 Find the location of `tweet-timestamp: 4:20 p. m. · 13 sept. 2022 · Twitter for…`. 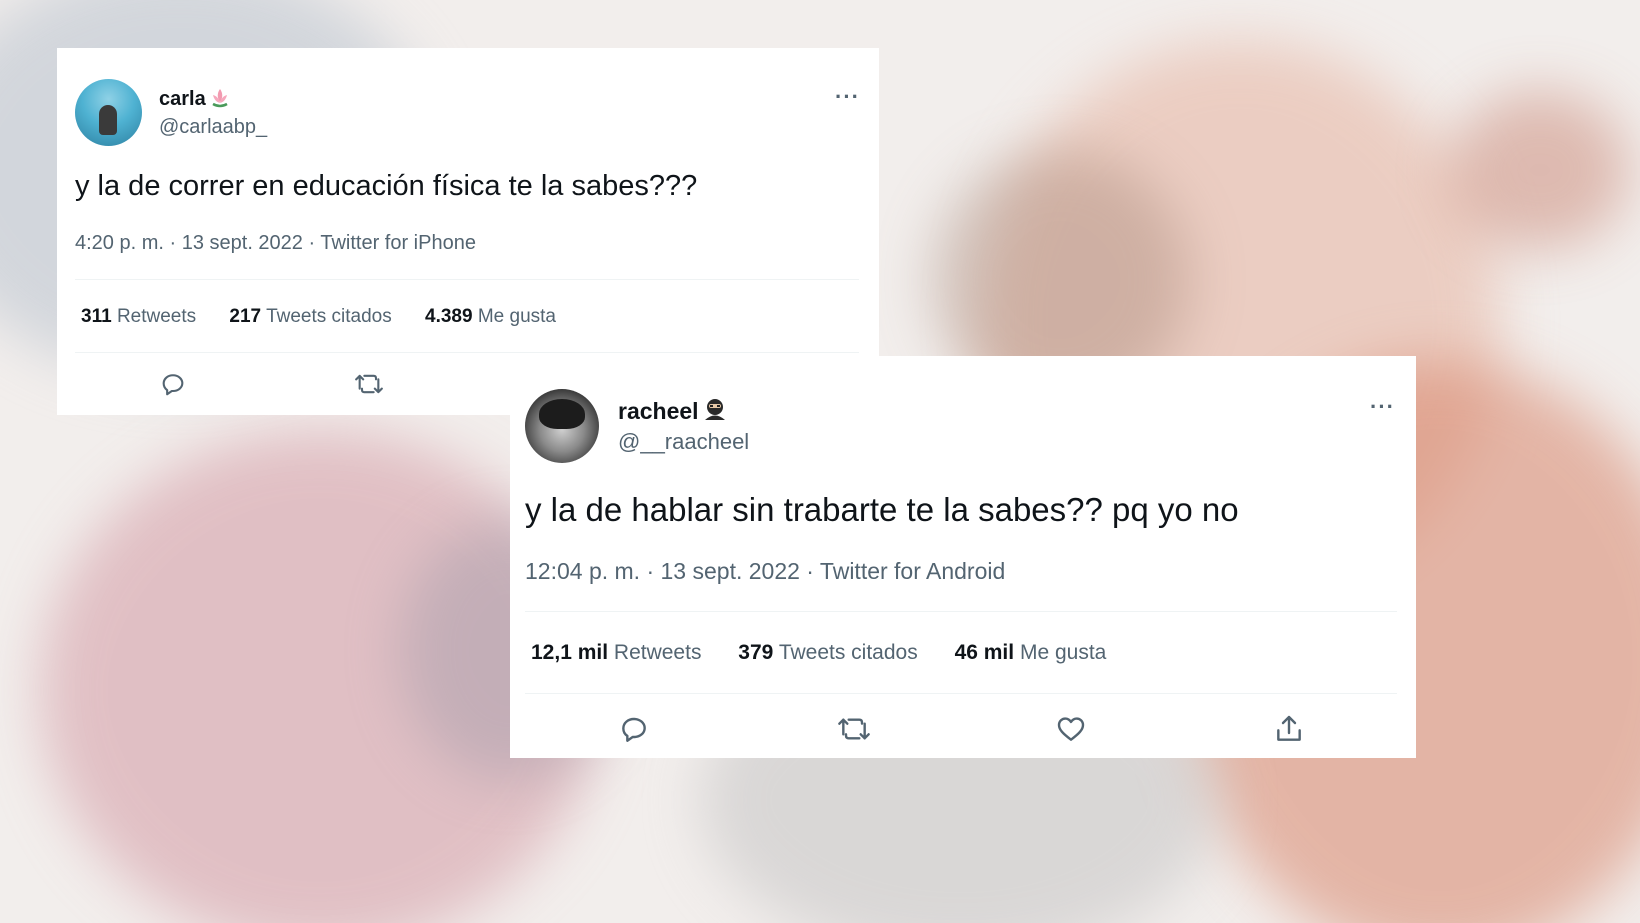

tweet-timestamp: 4:20 p. m. · 13 sept. 2022 · Twitter for… is located at coordinates (275, 243).